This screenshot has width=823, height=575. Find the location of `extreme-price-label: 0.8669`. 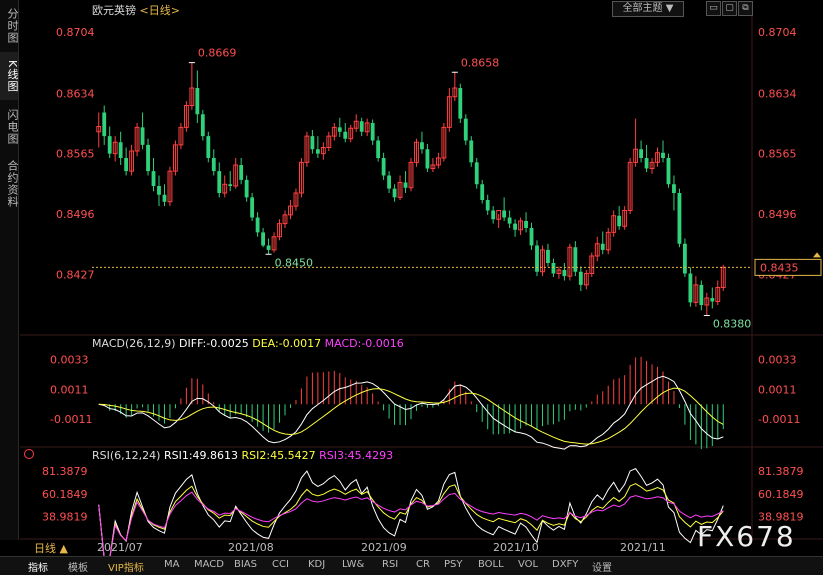

extreme-price-label: 0.8669 is located at coordinates (217, 53).